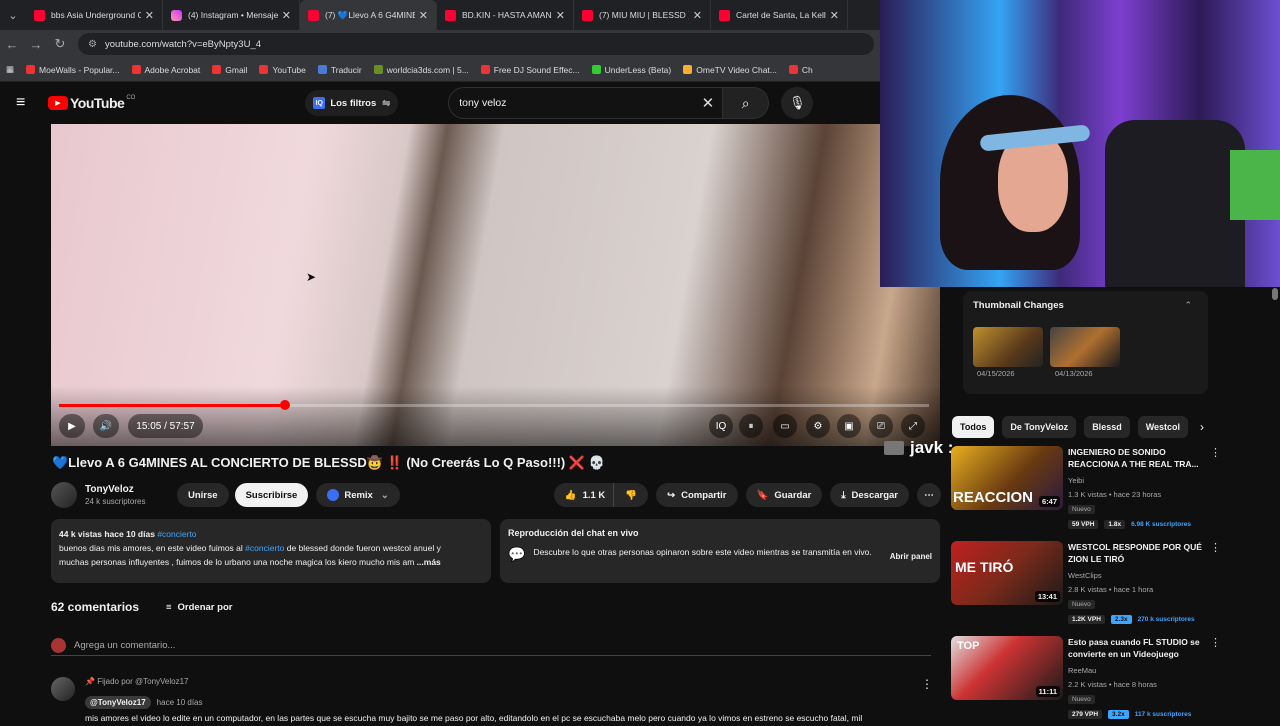 The width and height of the screenshot is (1280, 726). I want to click on browser-tab: BD.KIN - HASTA AMANEC ✕, so click(505, 15).